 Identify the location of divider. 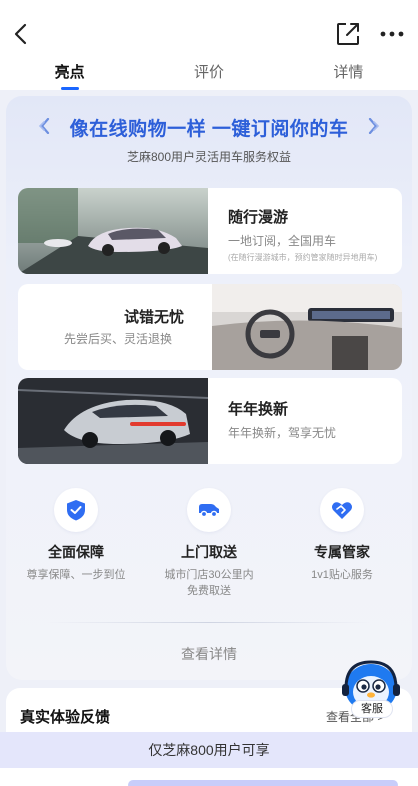
(209, 622).